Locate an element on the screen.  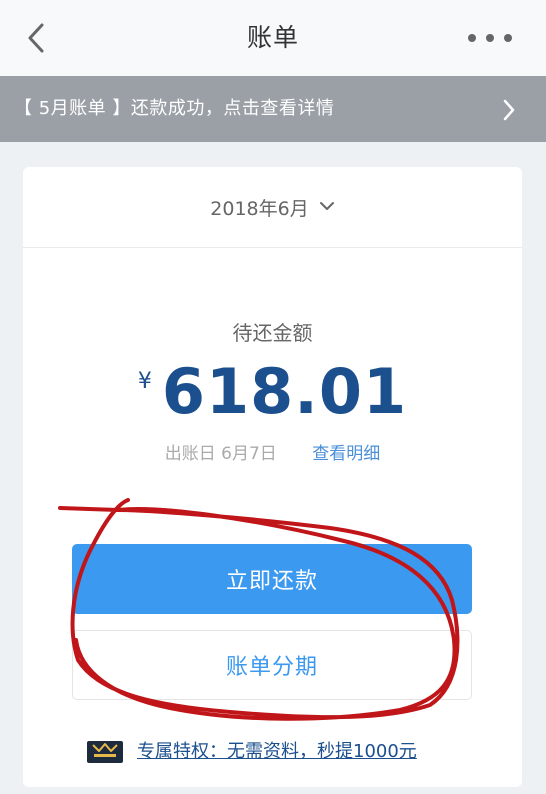
amount-due-value: 618.01 is located at coordinates (284, 391).